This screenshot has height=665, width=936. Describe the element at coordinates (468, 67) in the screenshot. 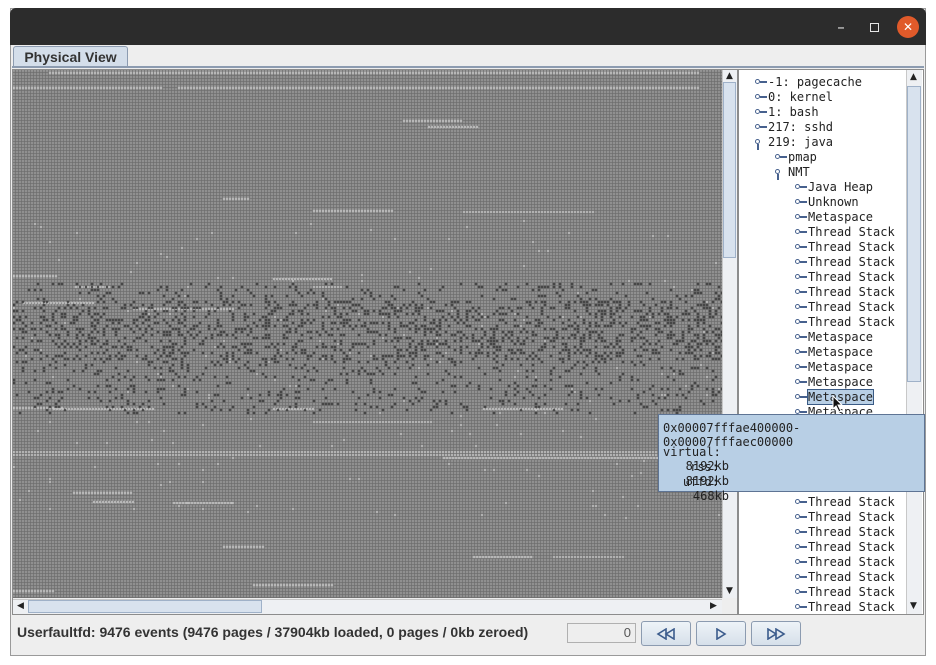

I see `tab-divider` at that location.